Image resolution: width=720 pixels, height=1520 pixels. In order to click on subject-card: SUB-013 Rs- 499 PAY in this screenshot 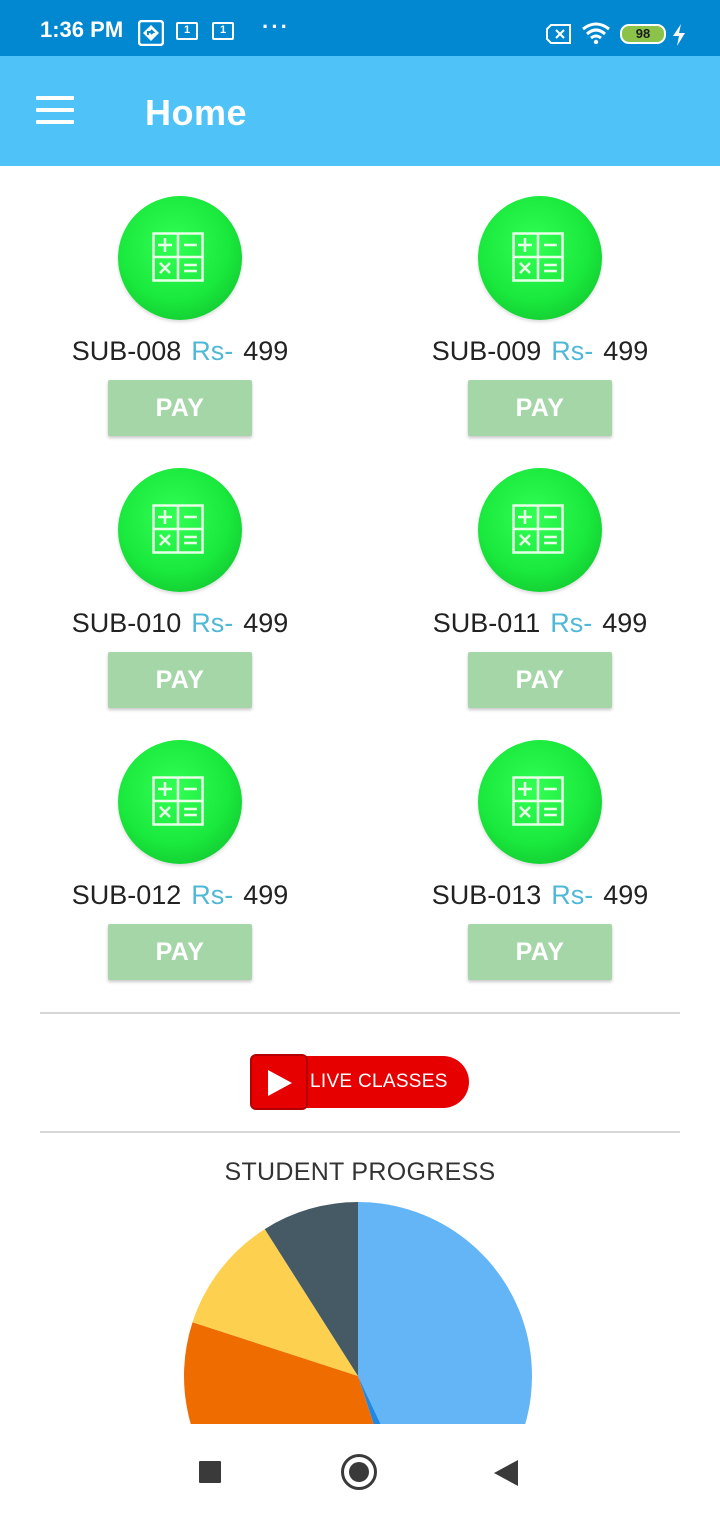, I will do `click(540, 869)`.